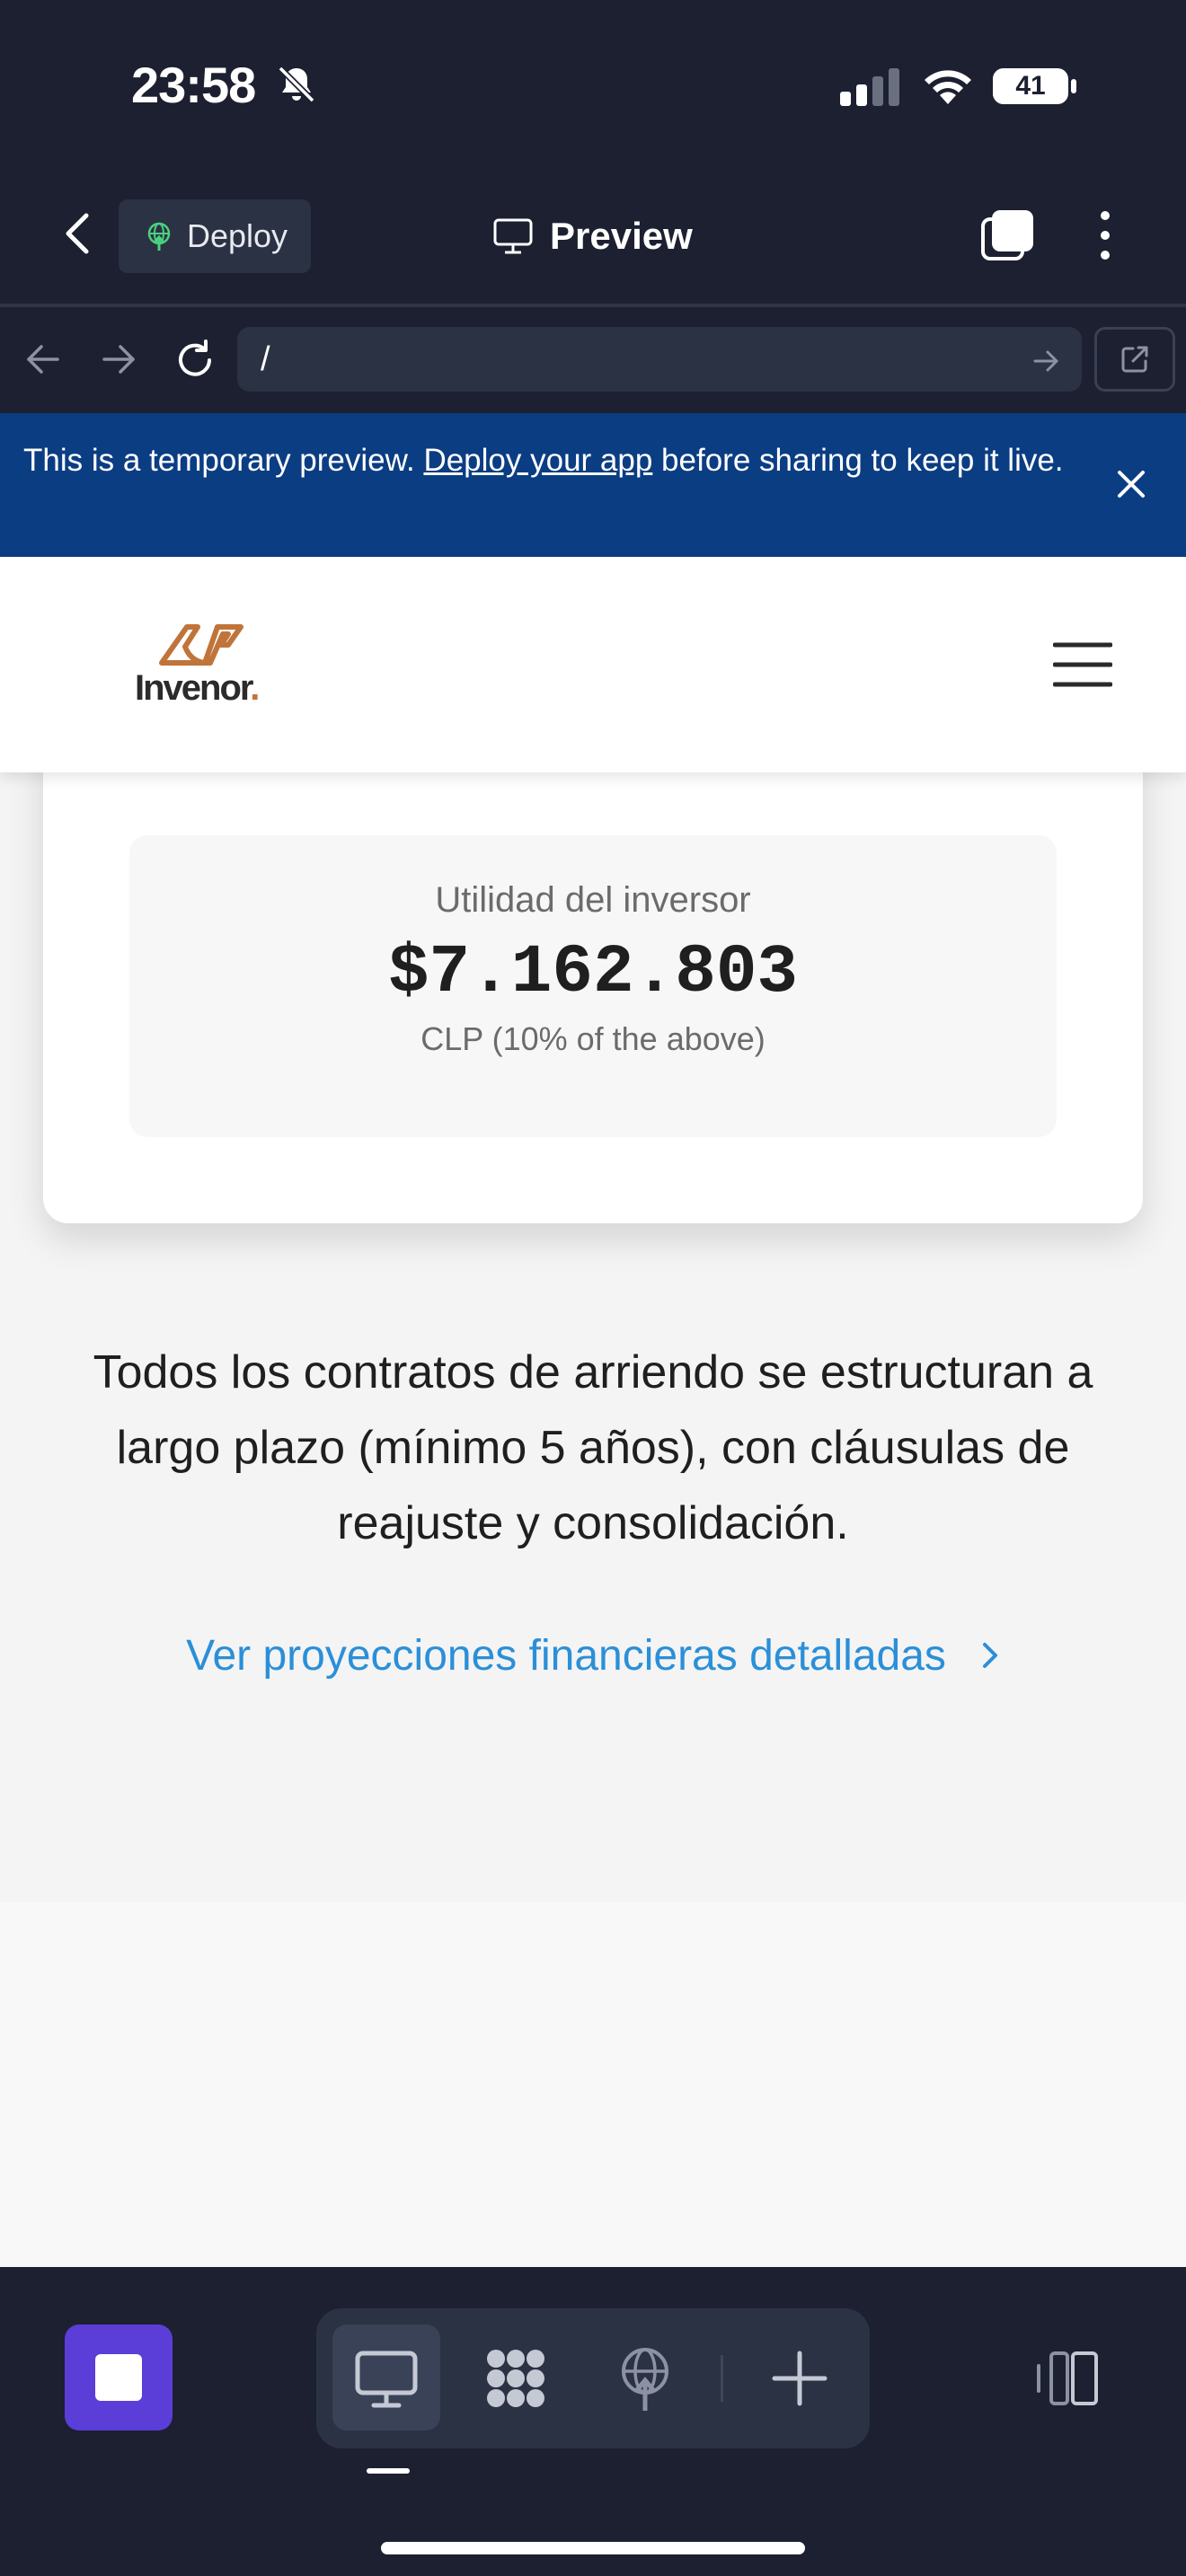 This screenshot has height=2576, width=1186. I want to click on financial-projections-link: Ver proyecciones financieras detalladas, so click(593, 1655).